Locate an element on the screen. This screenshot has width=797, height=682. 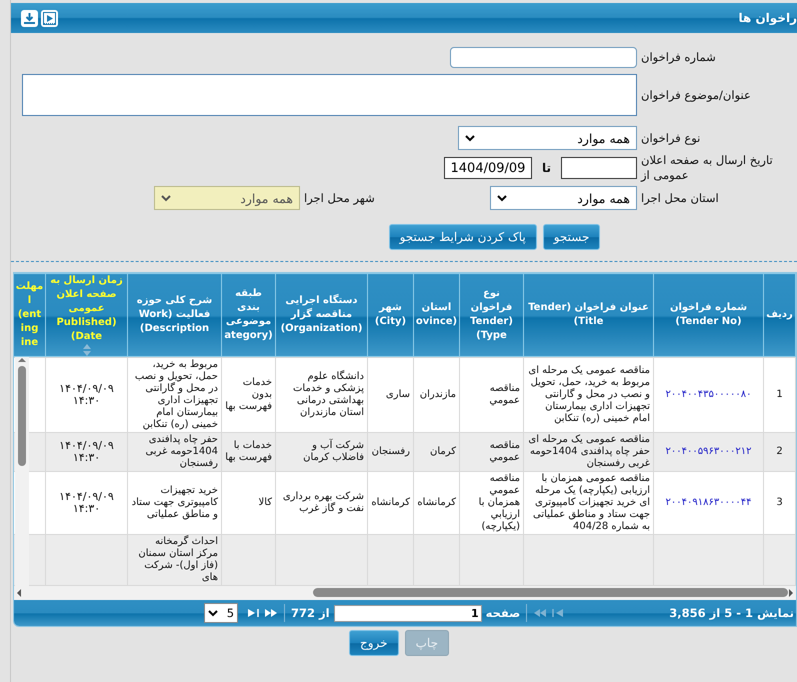
province-cell: مازندران is located at coordinates (438, 394).